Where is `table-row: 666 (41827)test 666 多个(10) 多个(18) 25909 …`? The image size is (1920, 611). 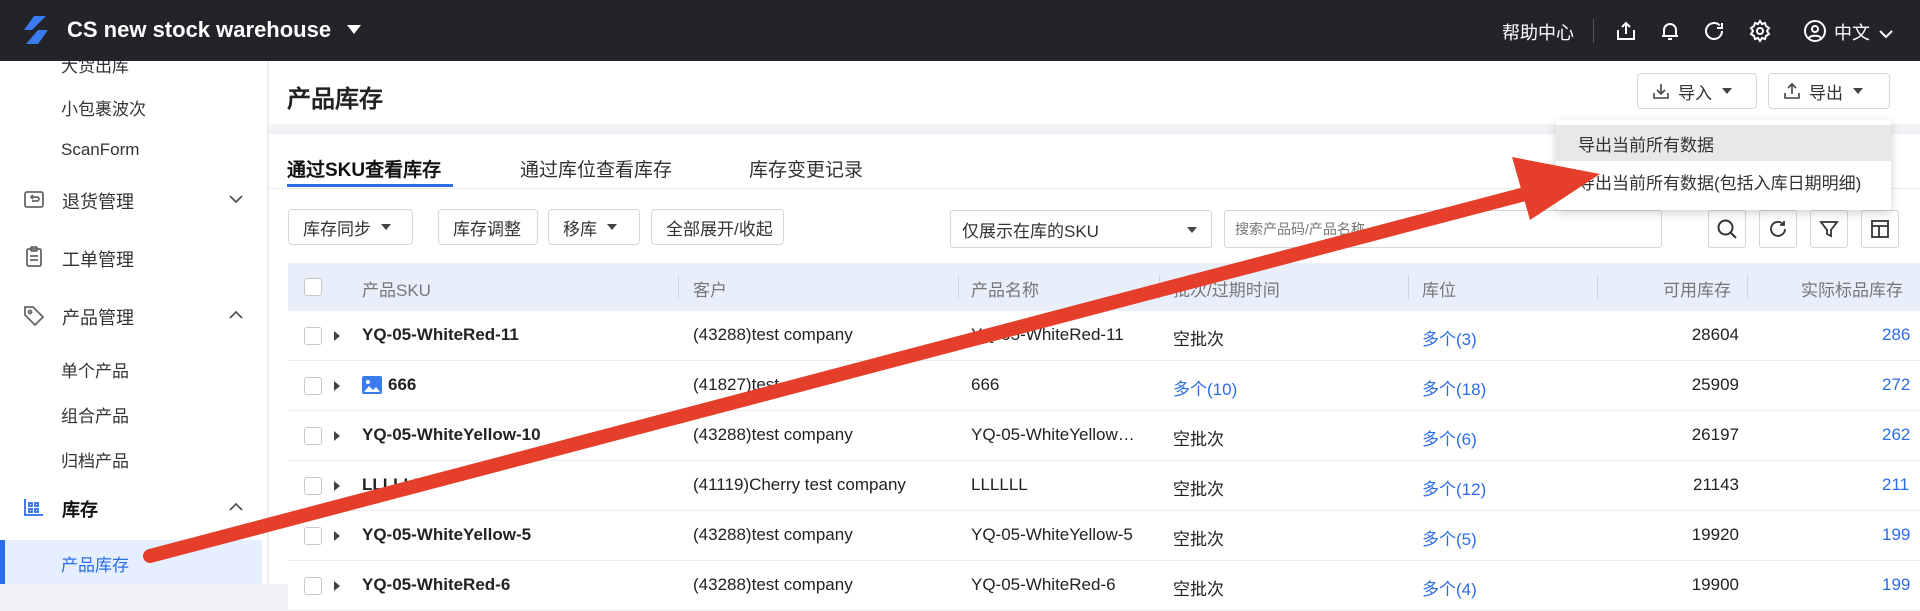 table-row: 666 (41827)test 666 多个(10) 多个(18) 25909 … is located at coordinates (1104, 386).